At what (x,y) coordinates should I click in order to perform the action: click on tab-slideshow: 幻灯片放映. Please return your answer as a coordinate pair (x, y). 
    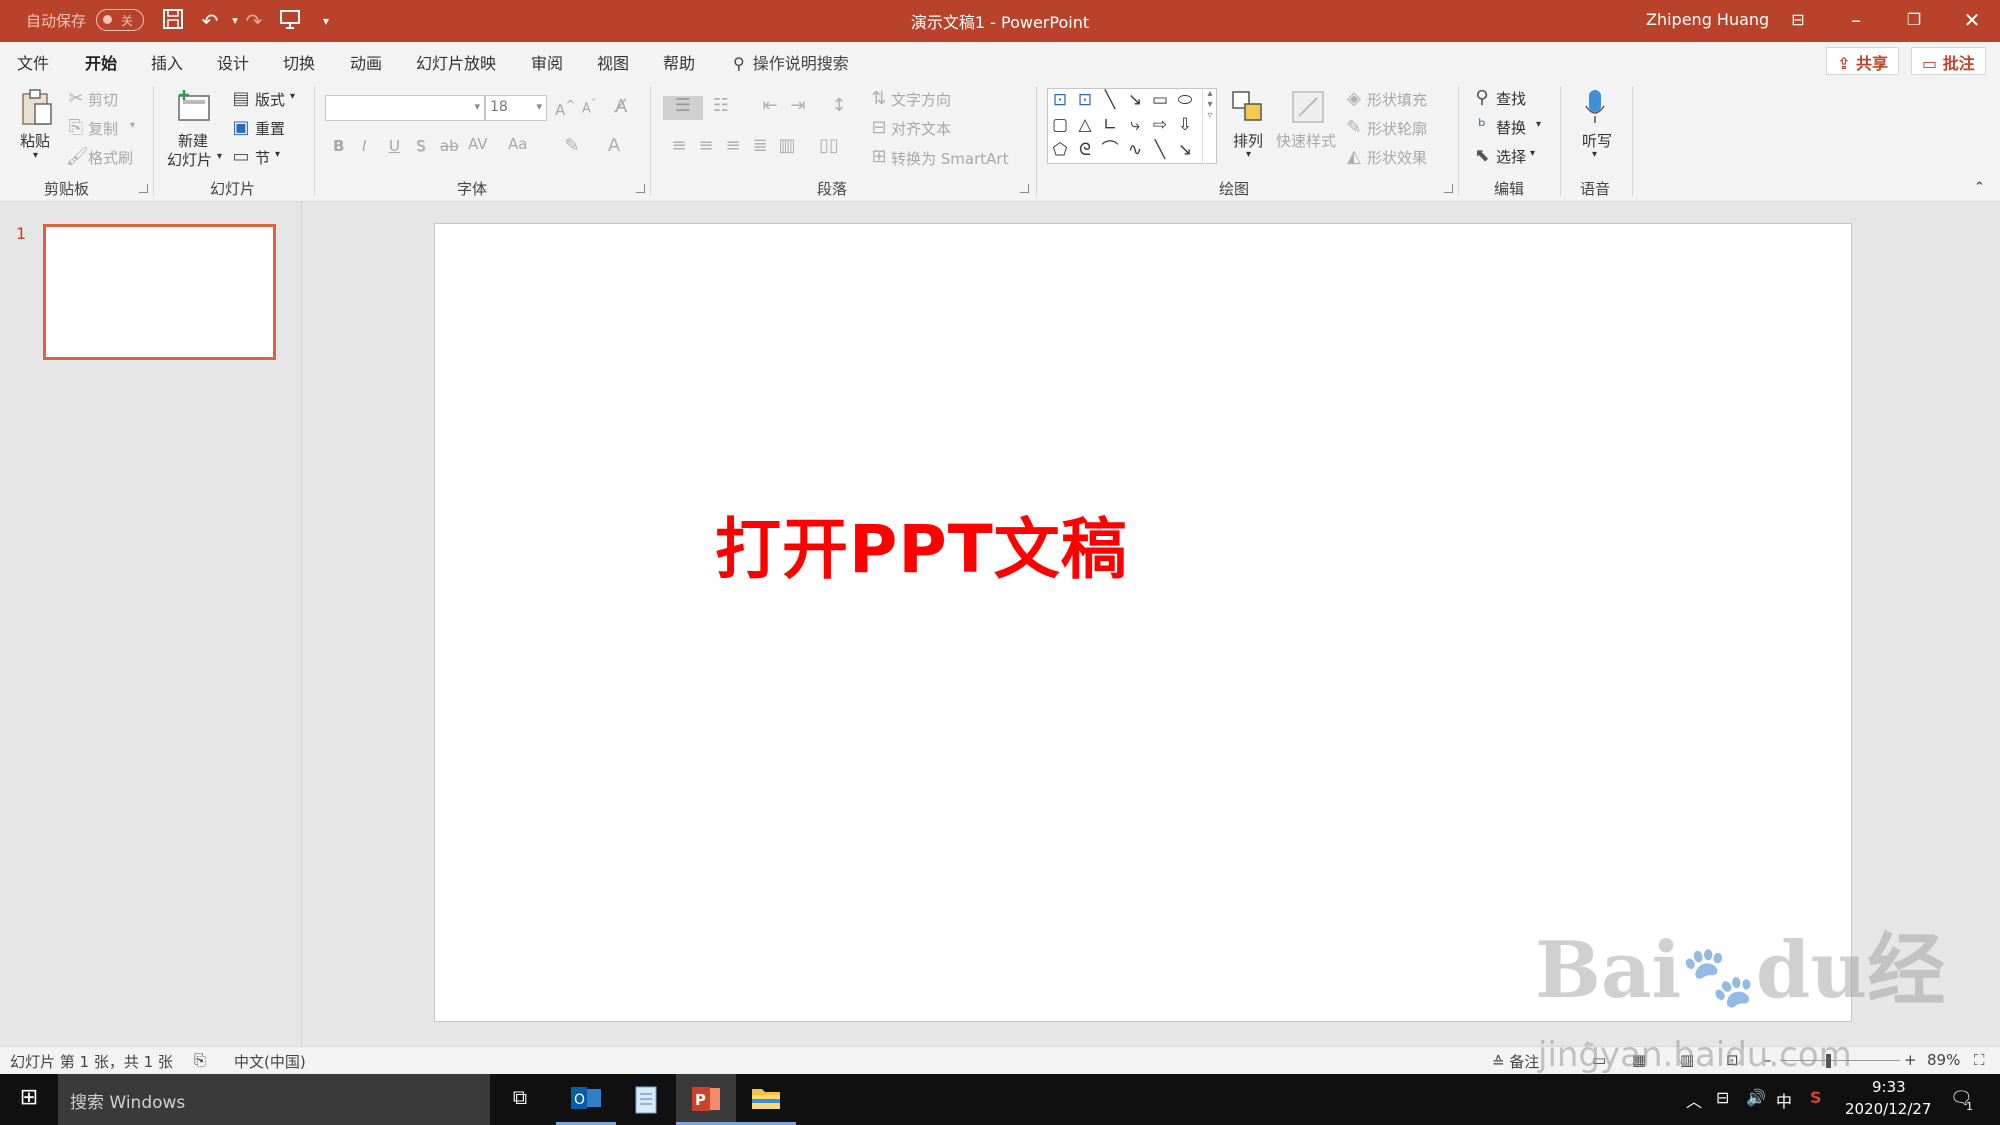
    Looking at the image, I should click on (456, 62).